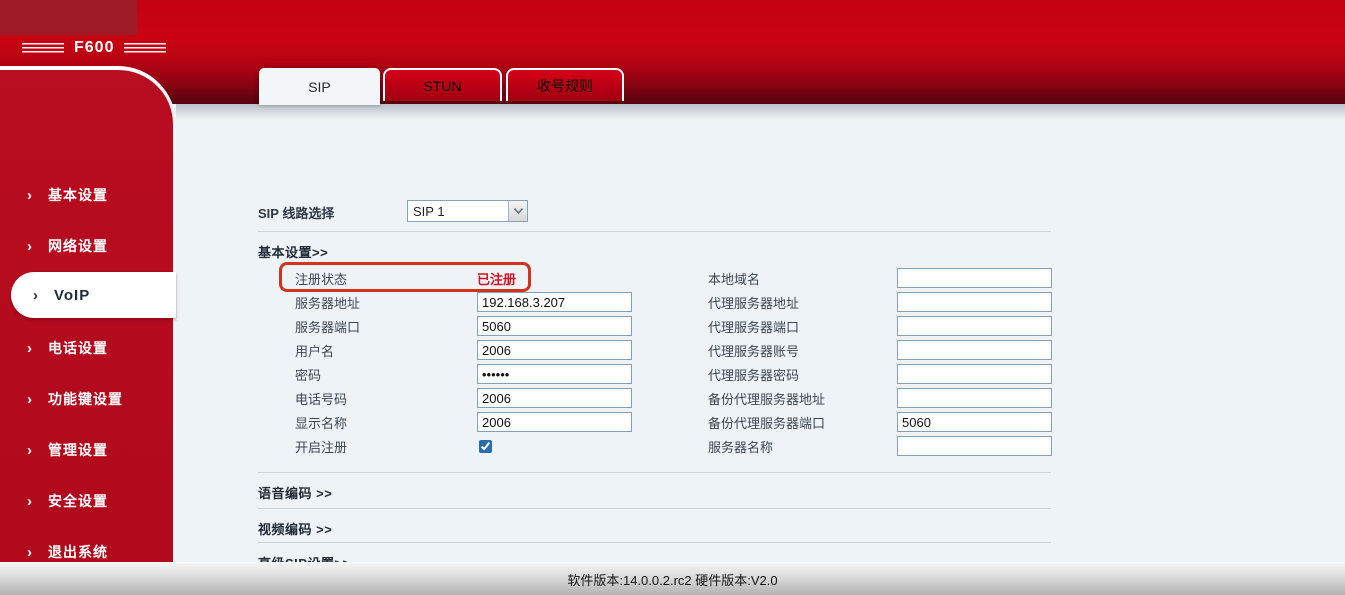 The height and width of the screenshot is (595, 1345). Describe the element at coordinates (295, 528) in the screenshot. I see `section-video-codec-title: 视频编码 >>` at that location.